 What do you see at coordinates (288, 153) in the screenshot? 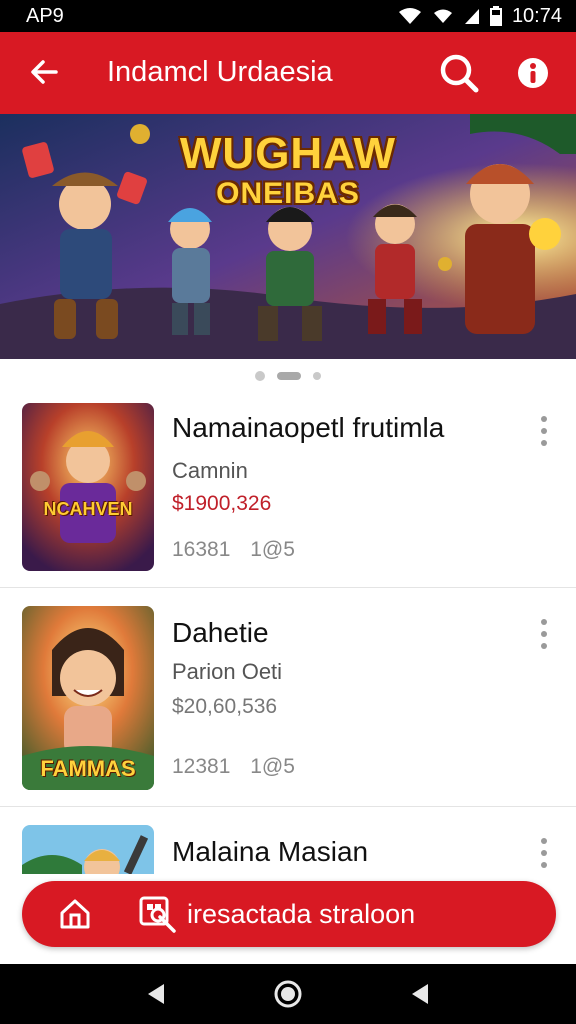
I see `banner-title-line1: WUGHAW` at bounding box center [288, 153].